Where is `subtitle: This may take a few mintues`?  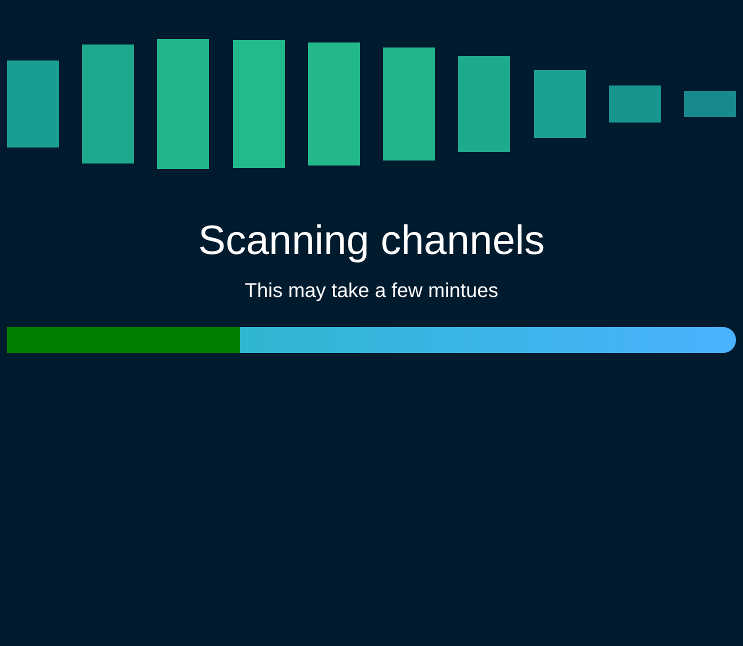
subtitle: This may take a few mintues is located at coordinates (371, 291).